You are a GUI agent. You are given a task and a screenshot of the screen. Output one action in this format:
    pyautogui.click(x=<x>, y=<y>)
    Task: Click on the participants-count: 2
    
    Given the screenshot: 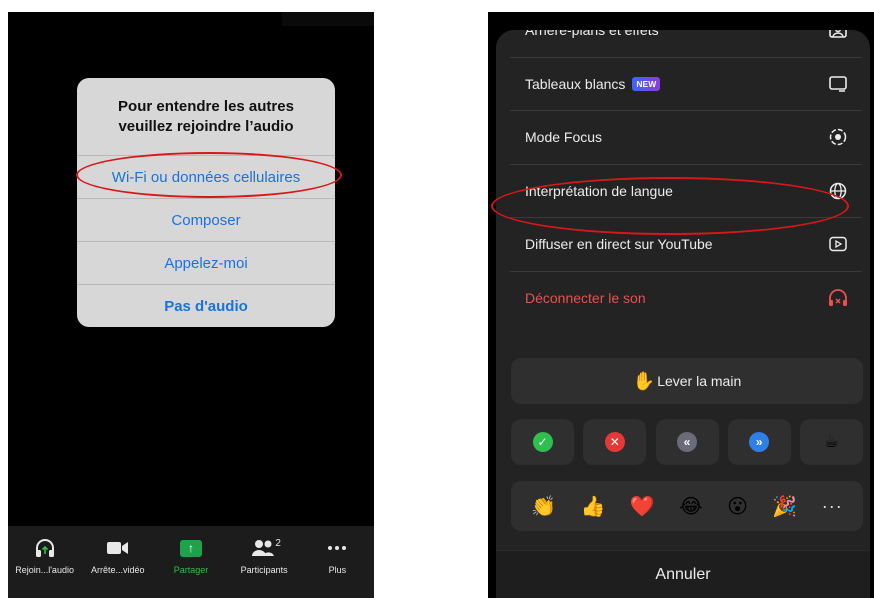 What is the action you would take?
    pyautogui.click(x=278, y=543)
    